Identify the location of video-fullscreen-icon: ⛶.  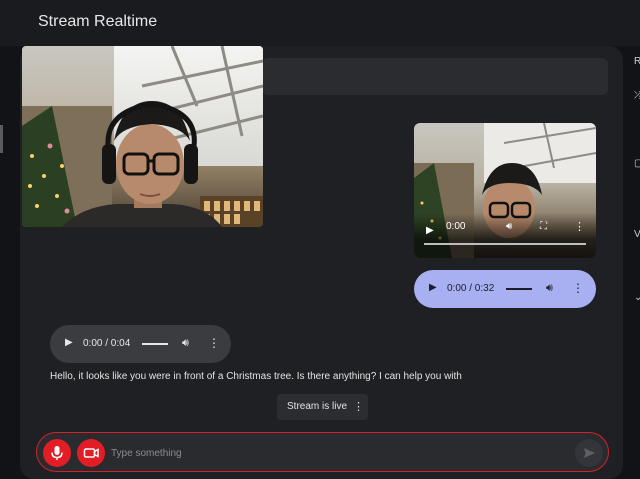
(543, 226).